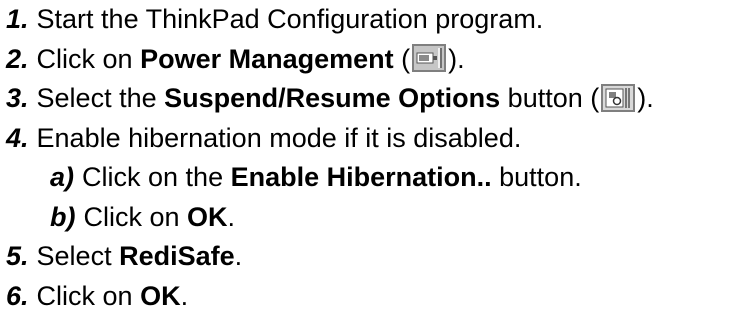 Image resolution: width=741 pixels, height=316 pixels. I want to click on step-number: 3., so click(17, 98).